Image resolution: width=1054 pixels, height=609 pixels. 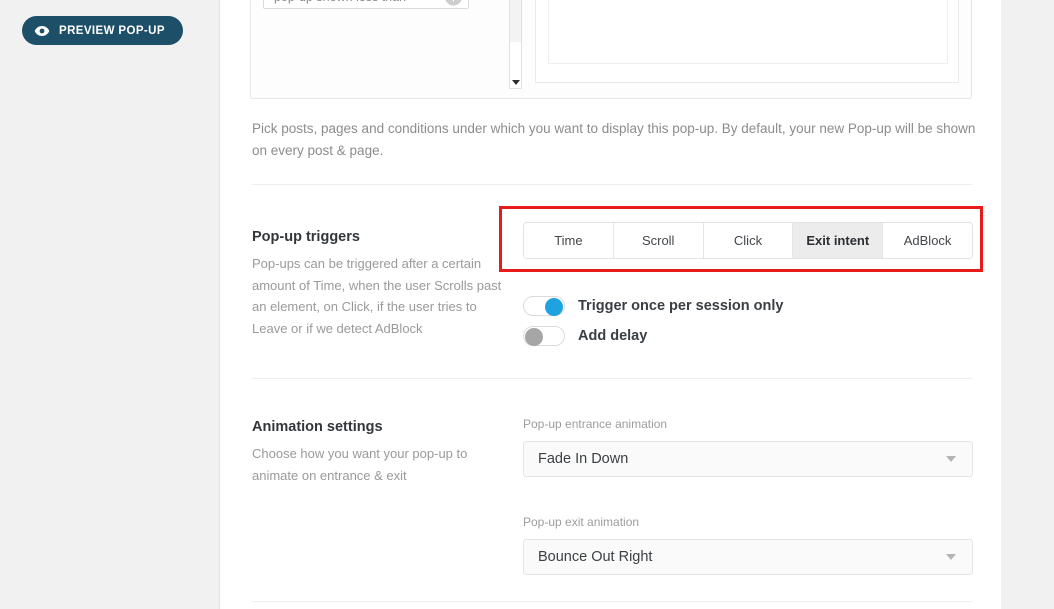 I want to click on selected-conditions-panel, so click(x=747, y=41).